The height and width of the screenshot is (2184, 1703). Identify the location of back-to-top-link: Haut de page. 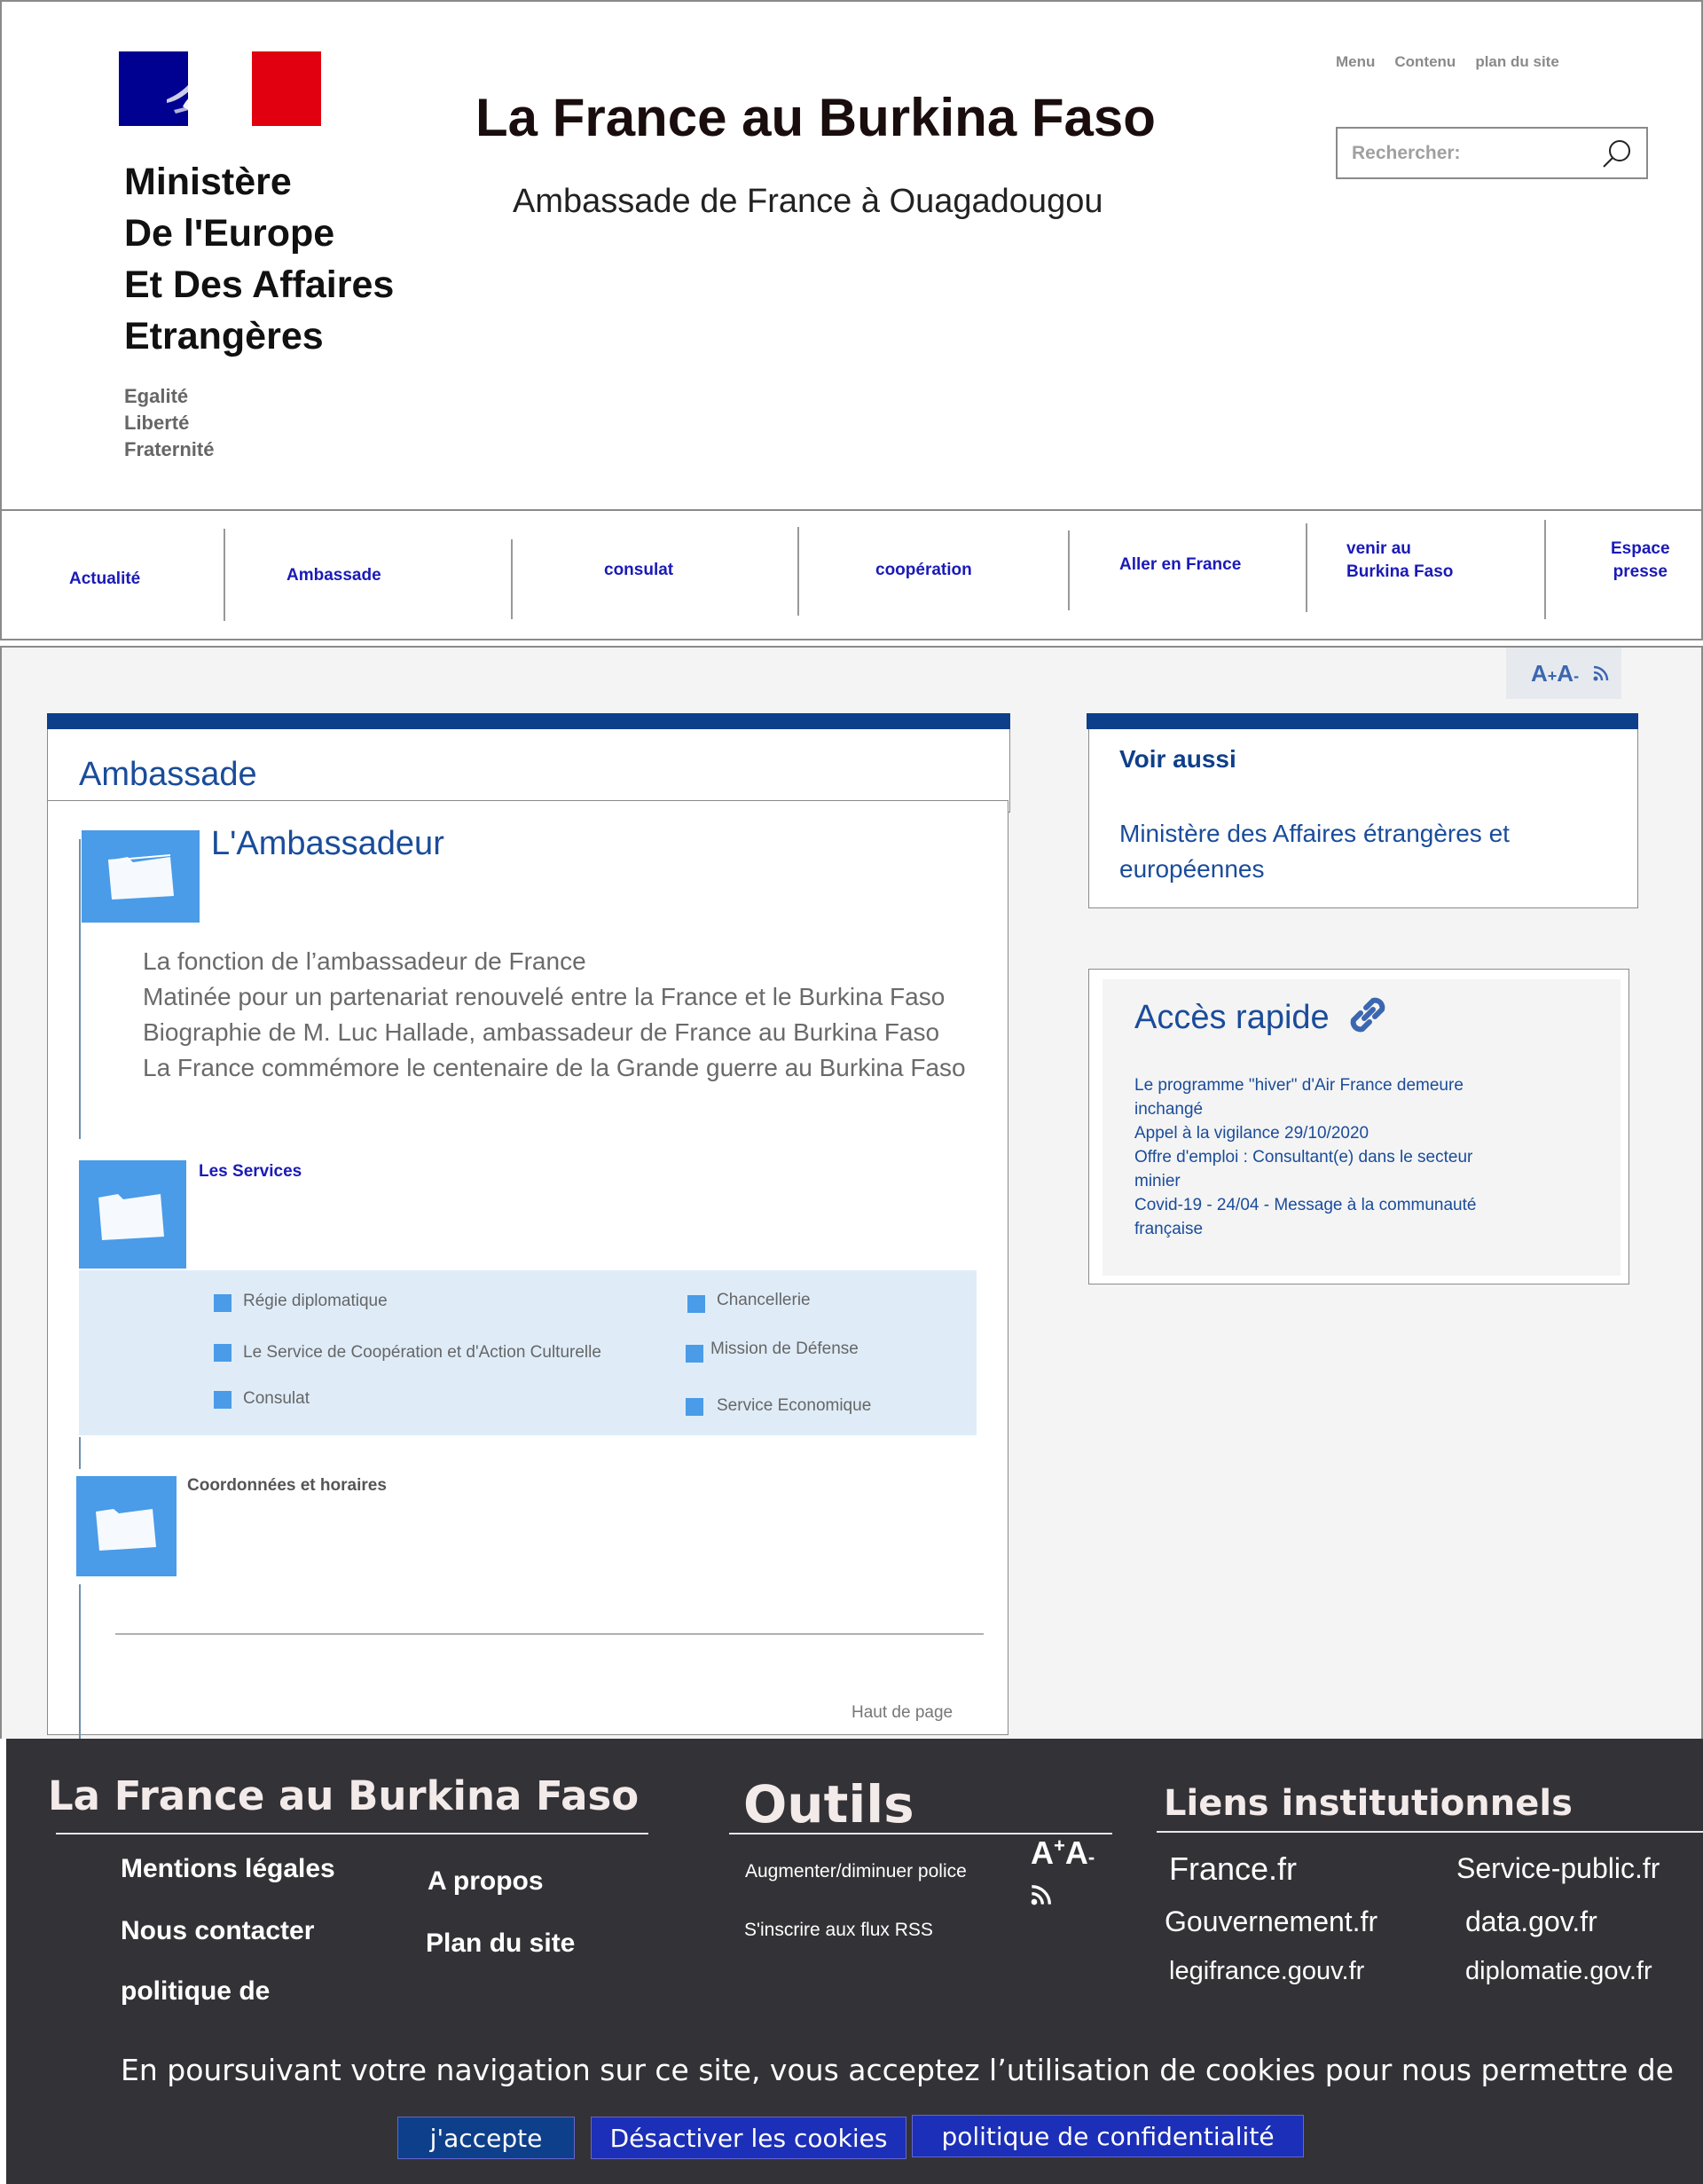
(902, 1713).